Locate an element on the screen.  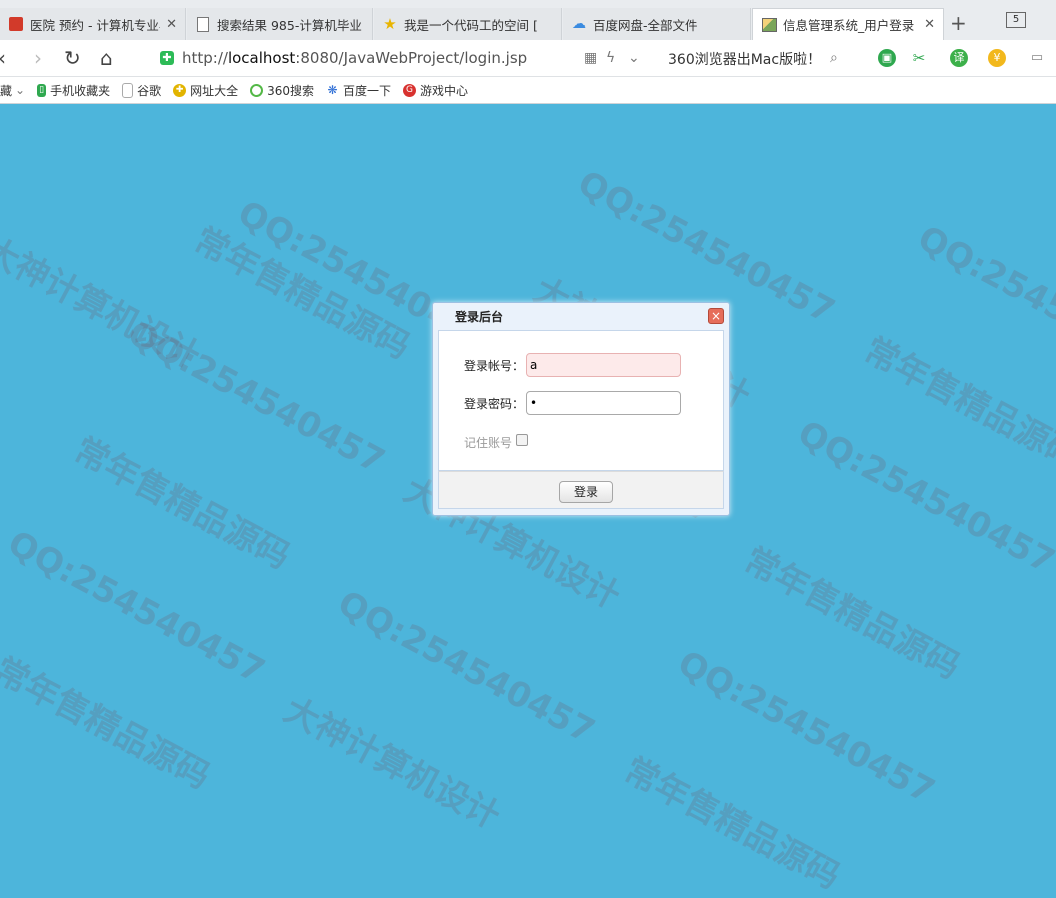
phone-icon: ▯ is located at coordinates (42, 90).